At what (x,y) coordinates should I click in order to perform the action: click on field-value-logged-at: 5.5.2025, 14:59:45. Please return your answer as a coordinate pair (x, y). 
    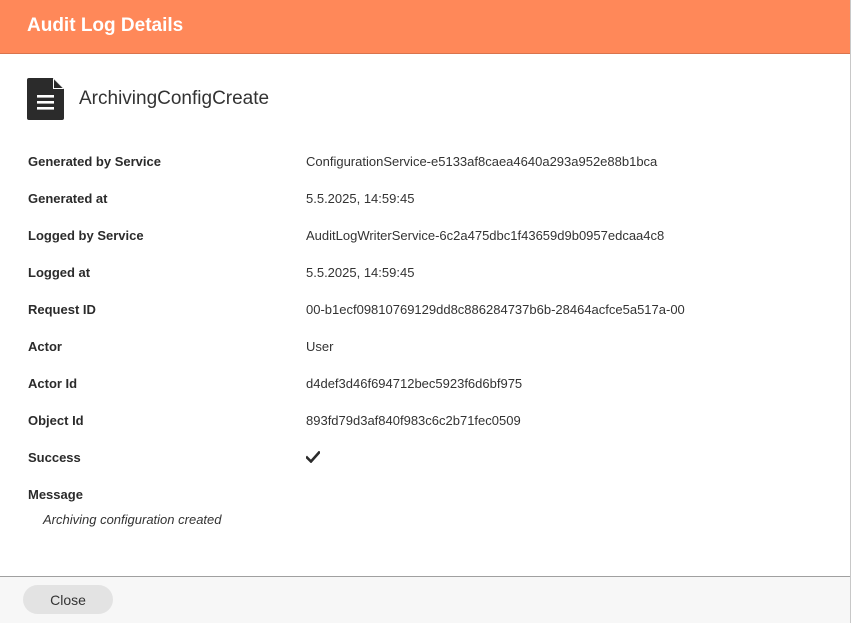
    Looking at the image, I should click on (360, 272).